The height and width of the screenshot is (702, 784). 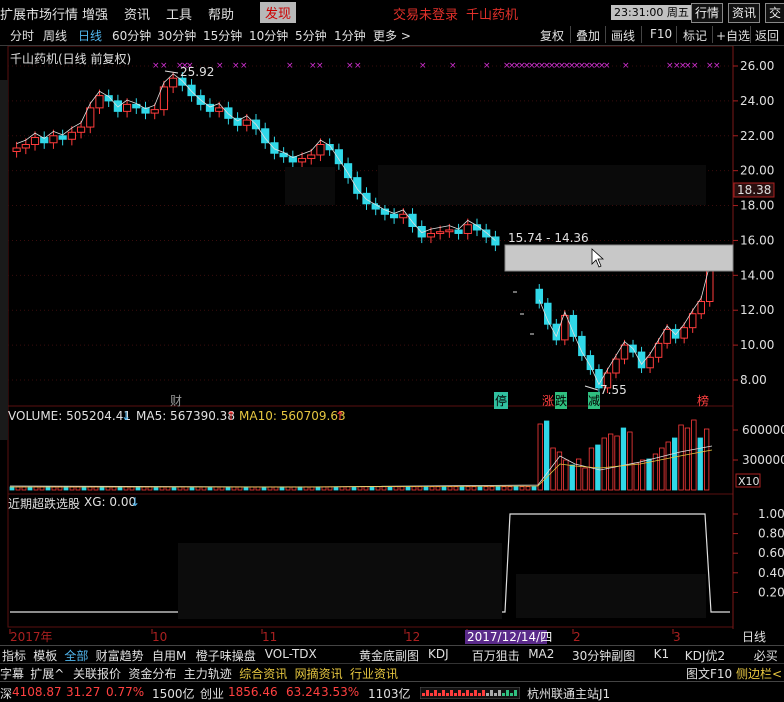 What do you see at coordinates (137, 13) in the screenshot?
I see `menu-news: 资讯` at bounding box center [137, 13].